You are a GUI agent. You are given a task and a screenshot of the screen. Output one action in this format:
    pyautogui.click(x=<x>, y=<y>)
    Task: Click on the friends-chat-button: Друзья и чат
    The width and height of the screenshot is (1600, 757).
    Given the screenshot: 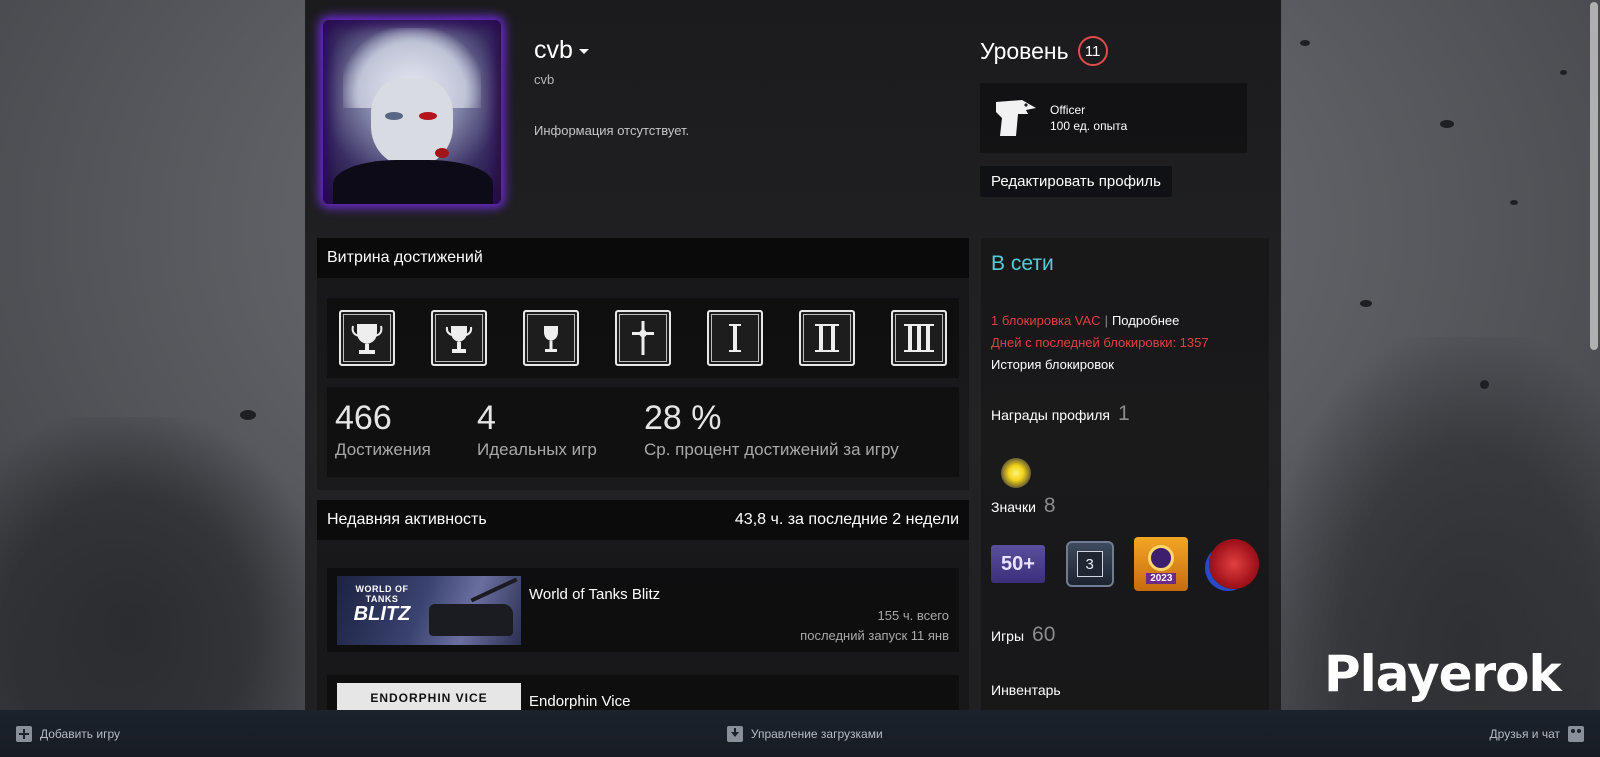 What is the action you would take?
    pyautogui.click(x=1536, y=733)
    